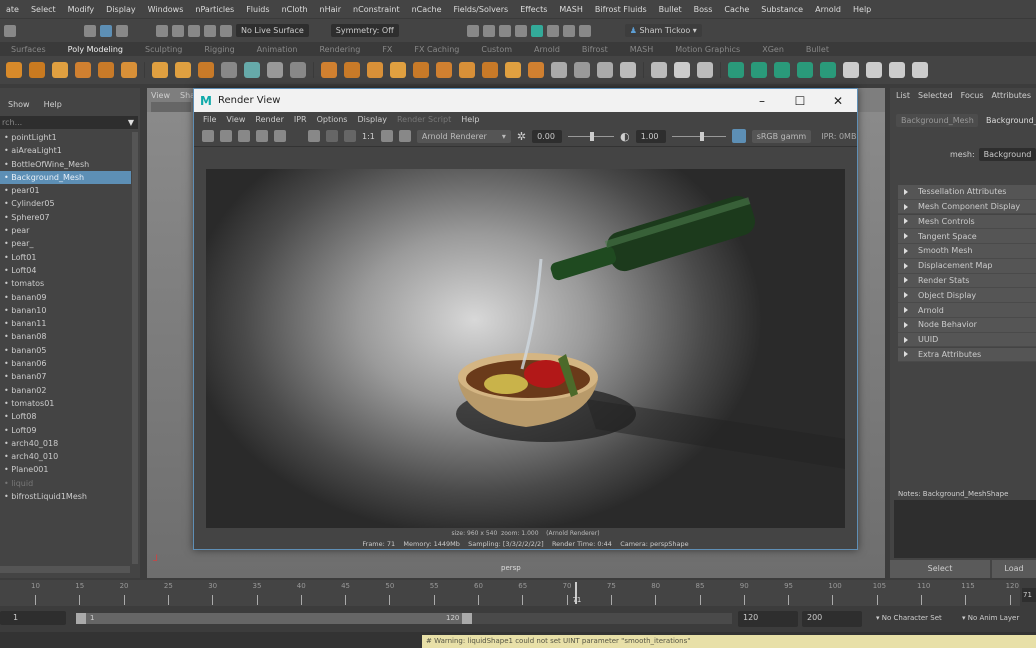 The image size is (1036, 648). What do you see at coordinates (339, 49) in the screenshot?
I see `shelf-tab-rendering: Rendering` at bounding box center [339, 49].